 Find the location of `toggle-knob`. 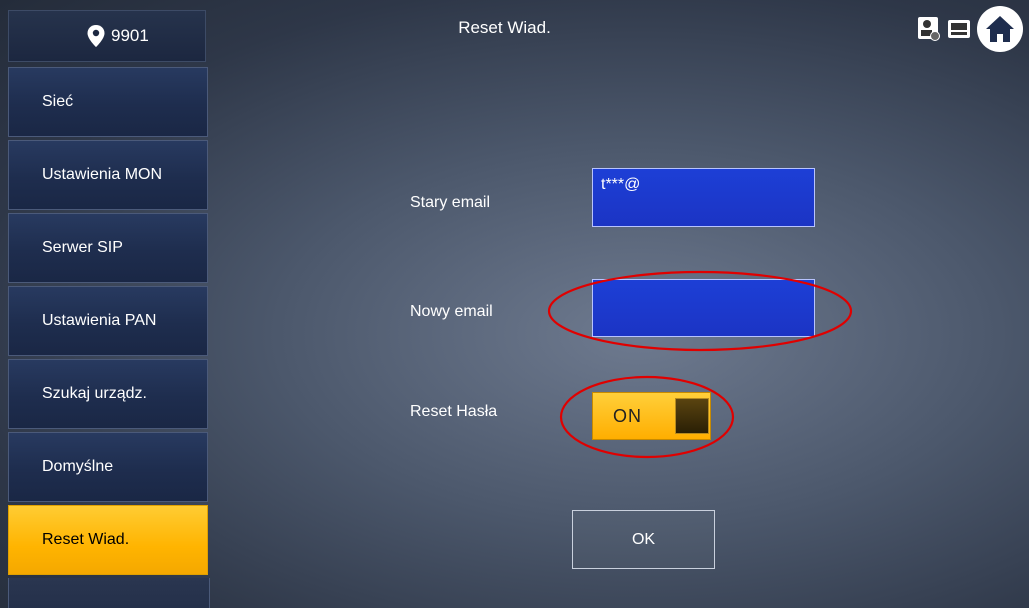

toggle-knob is located at coordinates (692, 416).